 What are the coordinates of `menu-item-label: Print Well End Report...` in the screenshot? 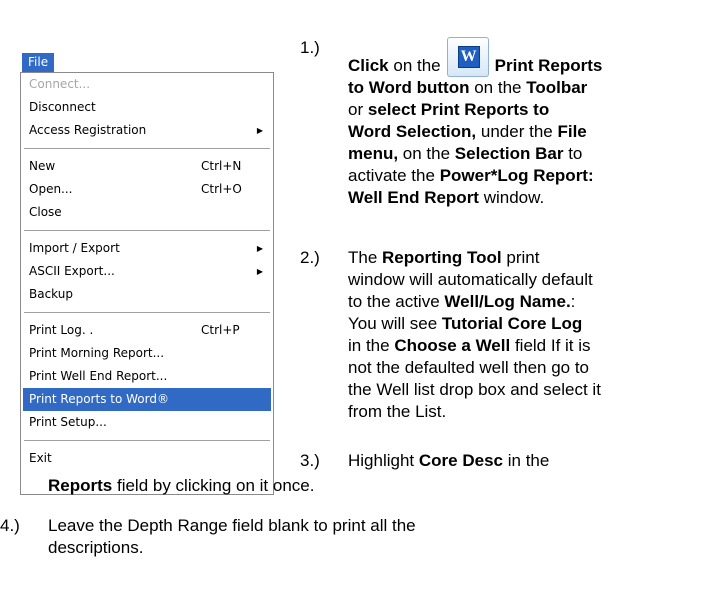 It's located at (98, 376).